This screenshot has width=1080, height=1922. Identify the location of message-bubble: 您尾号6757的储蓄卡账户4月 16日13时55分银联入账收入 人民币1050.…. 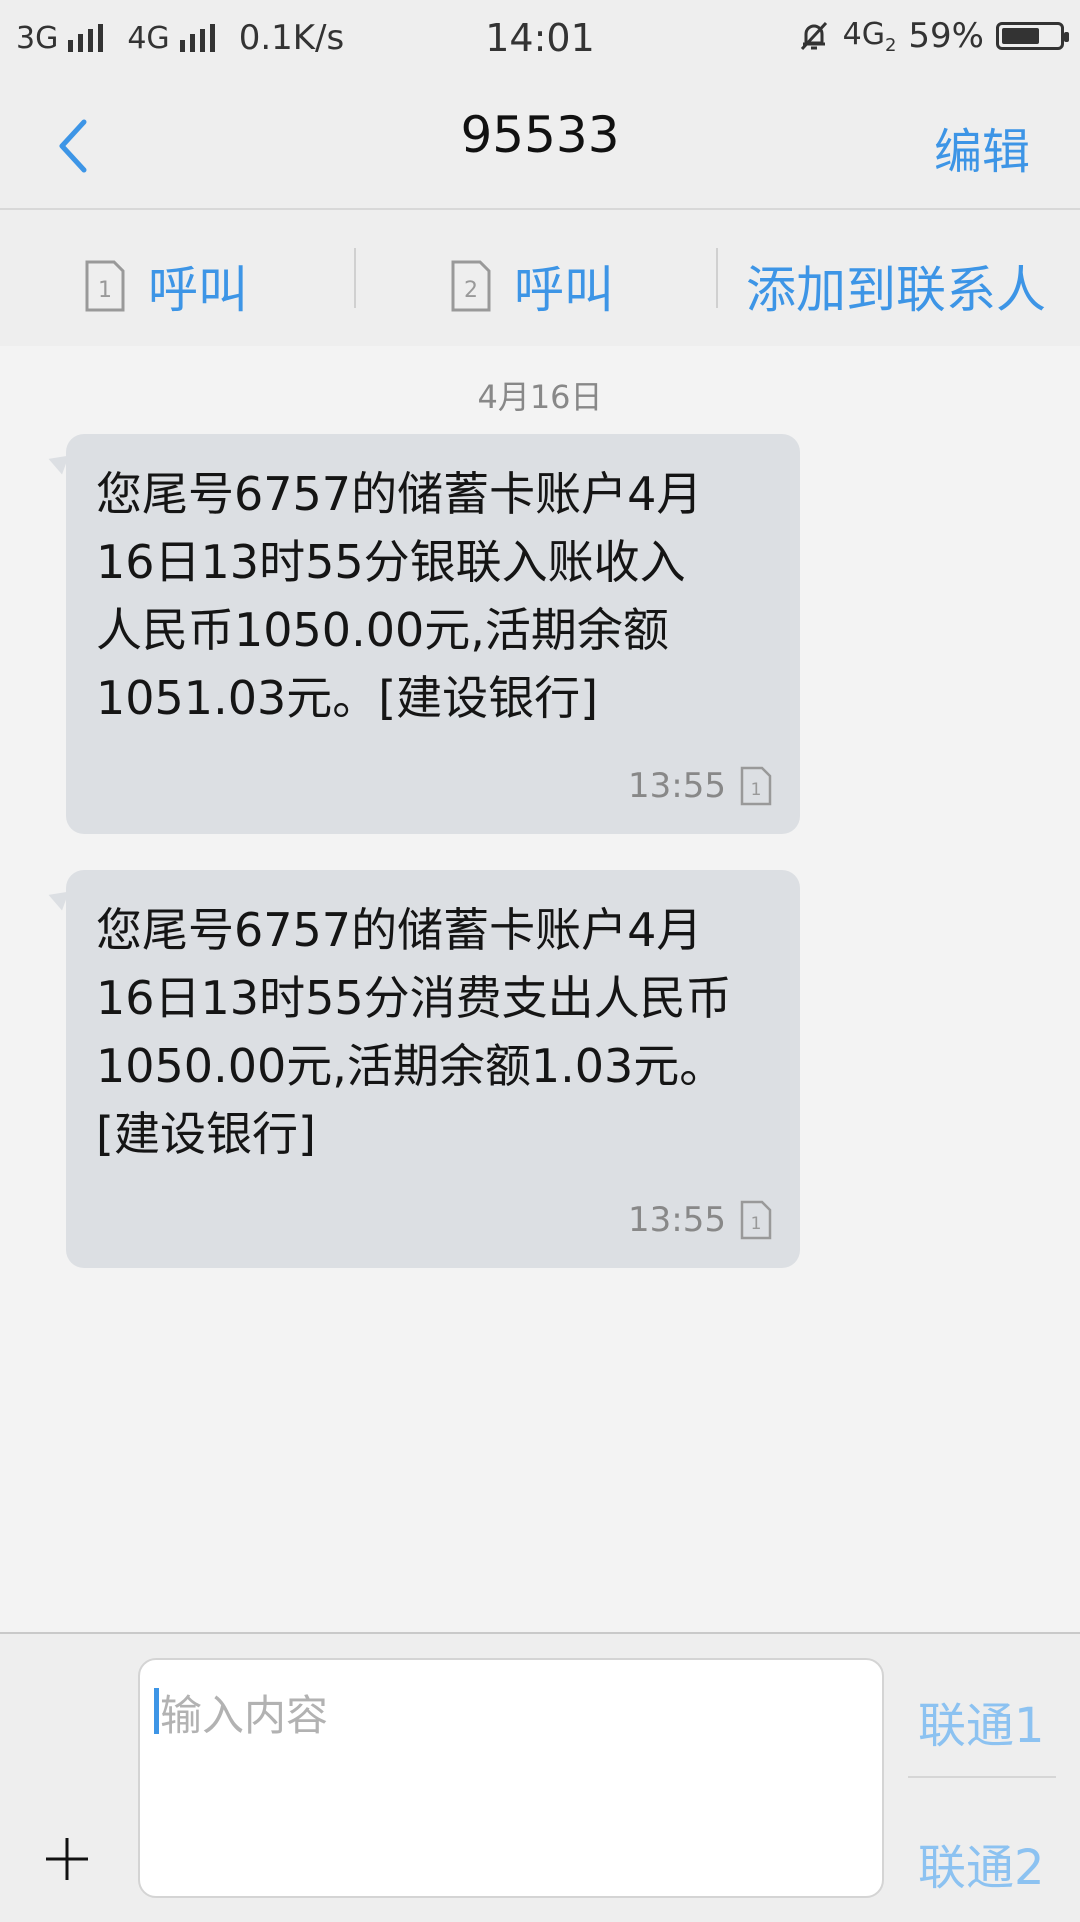
(433, 634).